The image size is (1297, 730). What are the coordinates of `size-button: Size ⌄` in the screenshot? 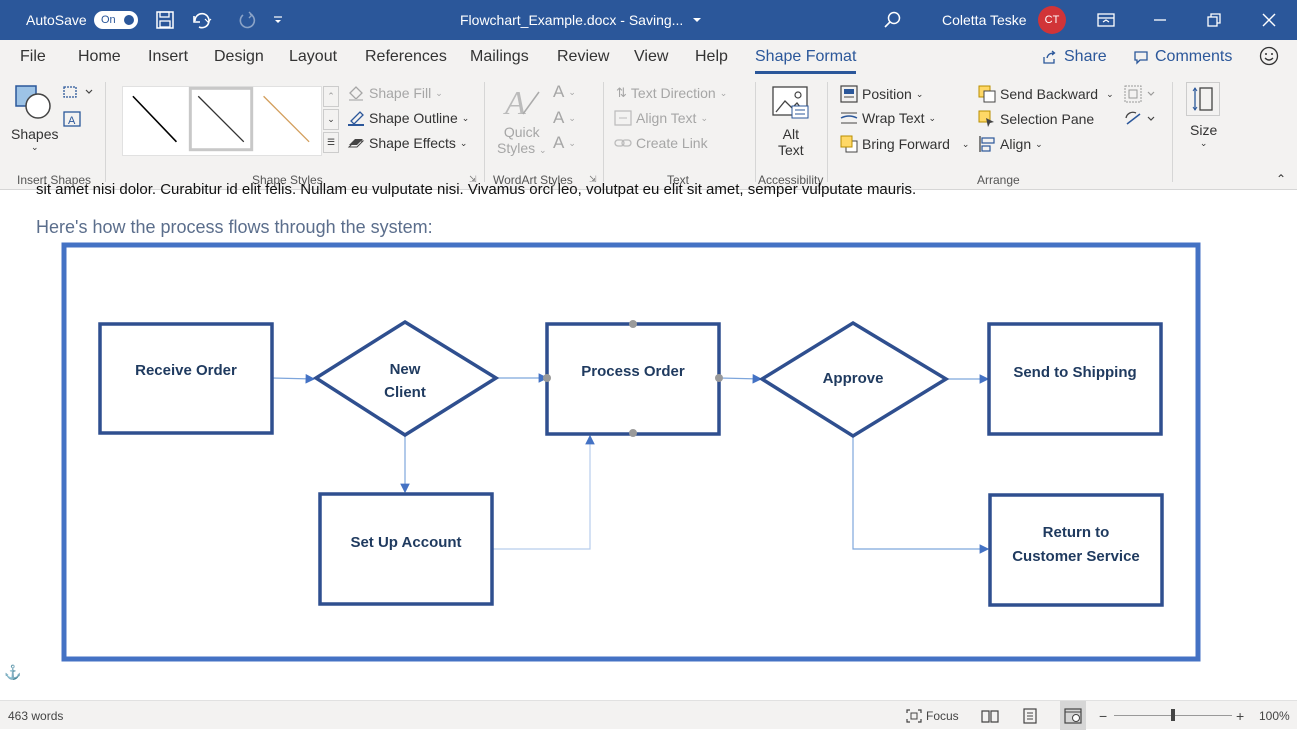 It's located at (1203, 135).